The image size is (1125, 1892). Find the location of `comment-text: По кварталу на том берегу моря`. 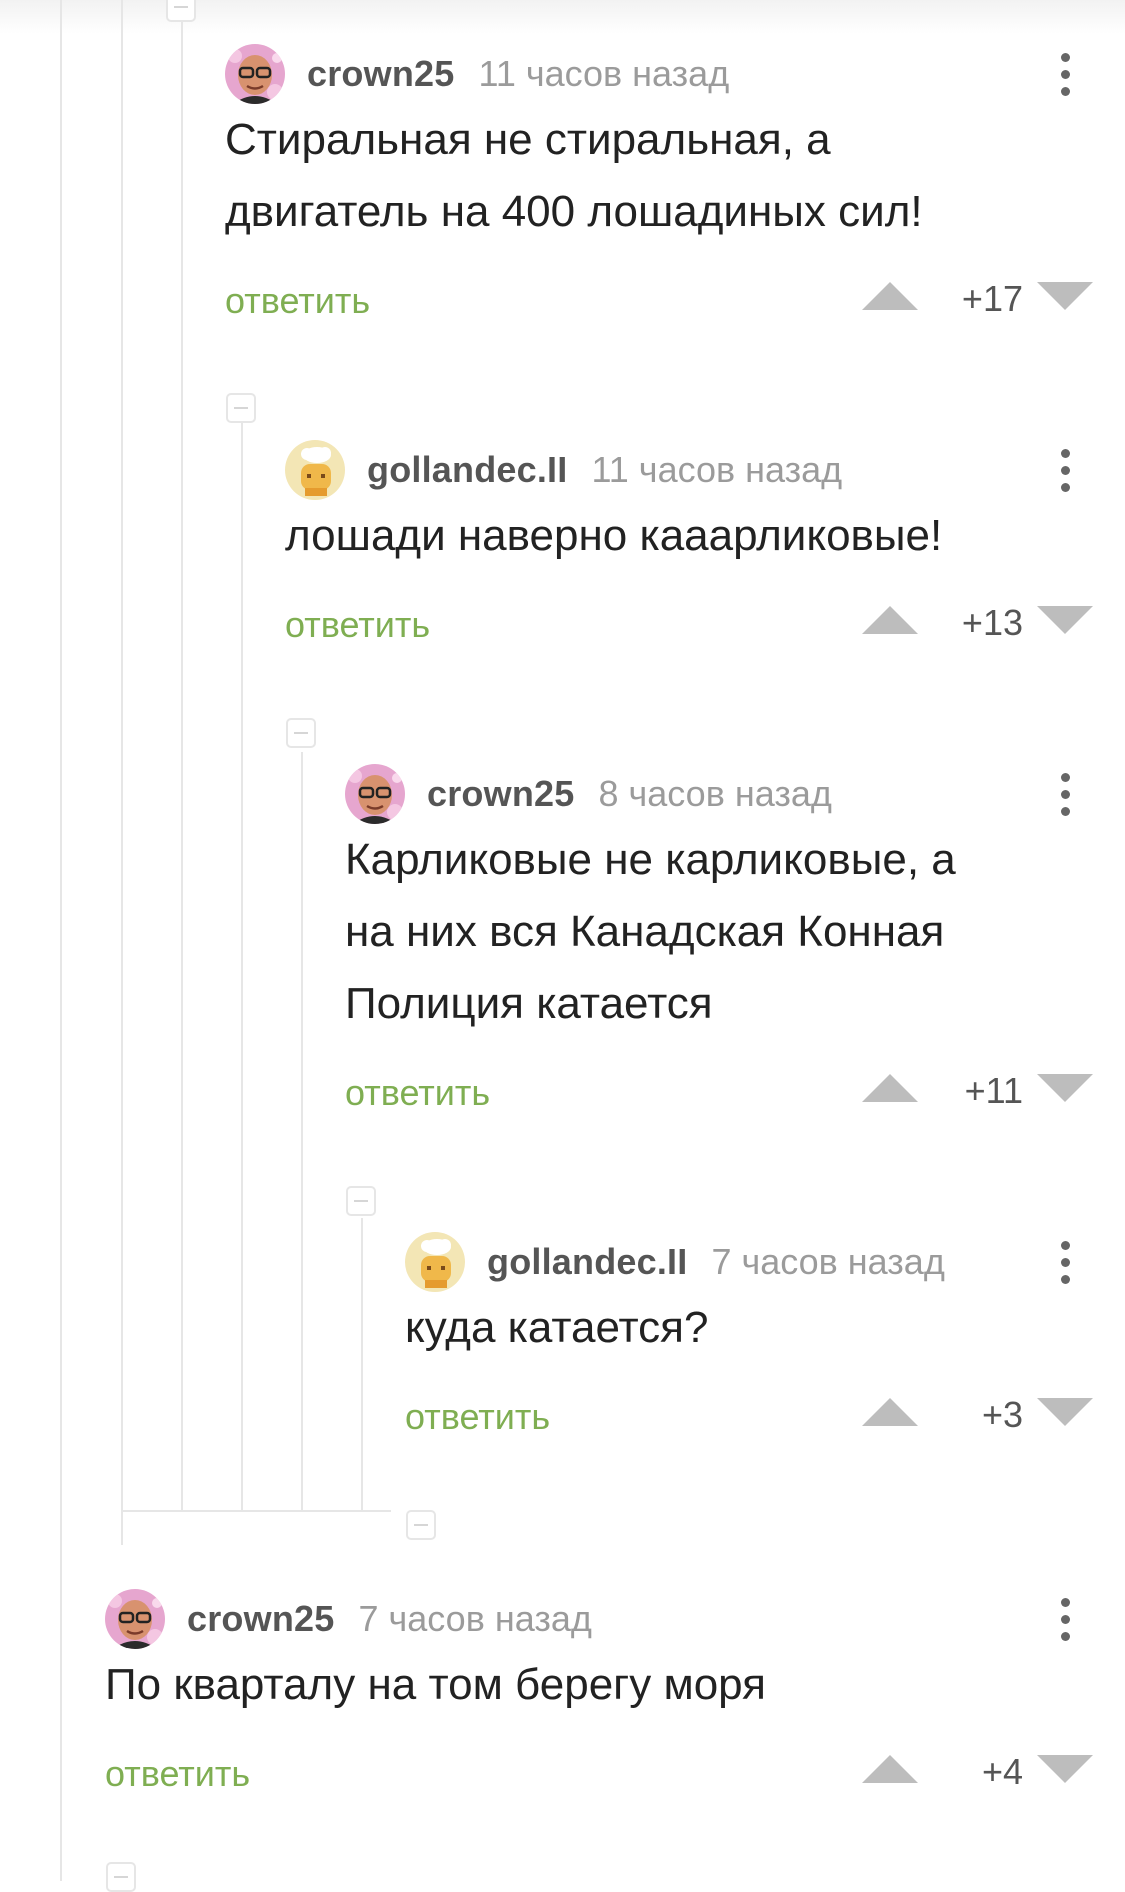

comment-text: По кварталу на том берегу моря is located at coordinates (435, 1685).